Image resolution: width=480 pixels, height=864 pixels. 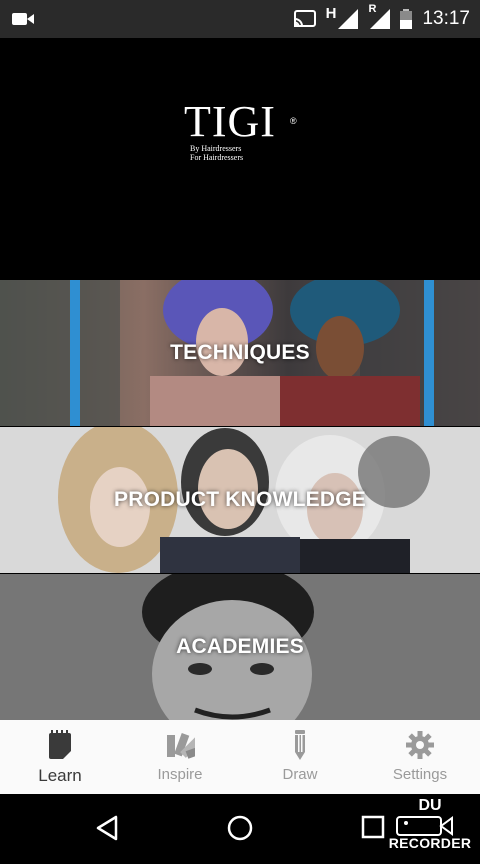 What do you see at coordinates (180, 774) in the screenshot?
I see `tab-label: Inspire` at bounding box center [180, 774].